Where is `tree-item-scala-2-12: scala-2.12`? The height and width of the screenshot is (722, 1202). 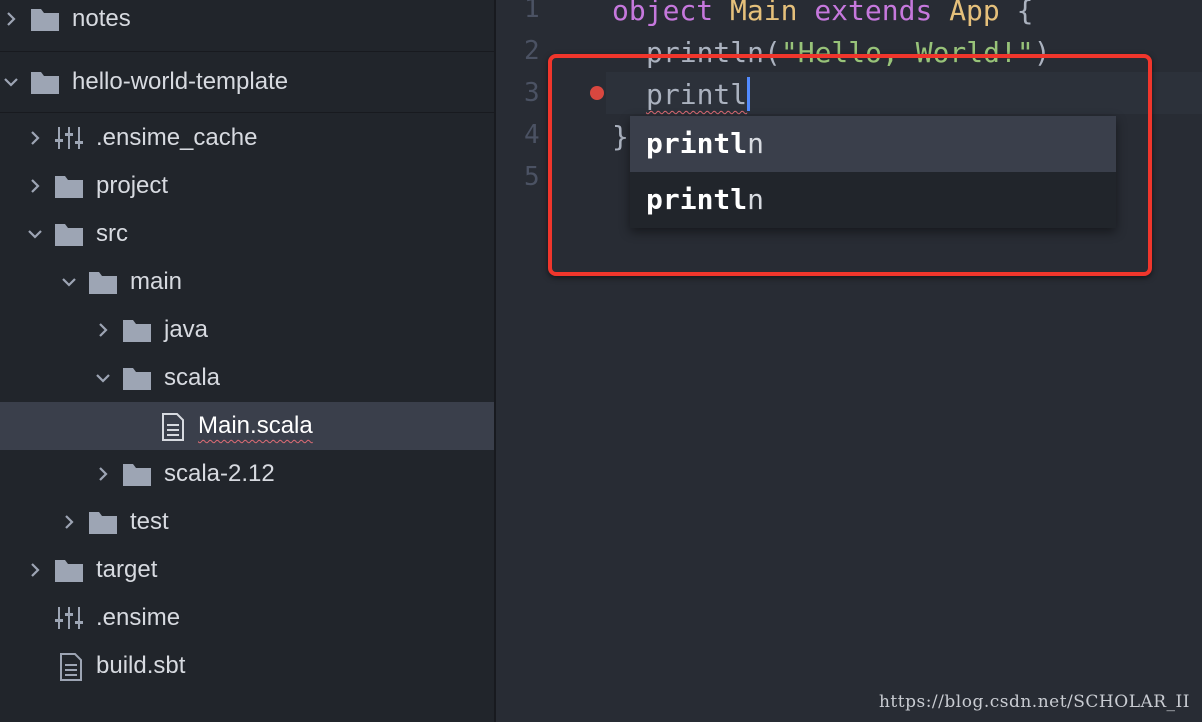 tree-item-scala-2-12: scala-2.12 is located at coordinates (247, 474).